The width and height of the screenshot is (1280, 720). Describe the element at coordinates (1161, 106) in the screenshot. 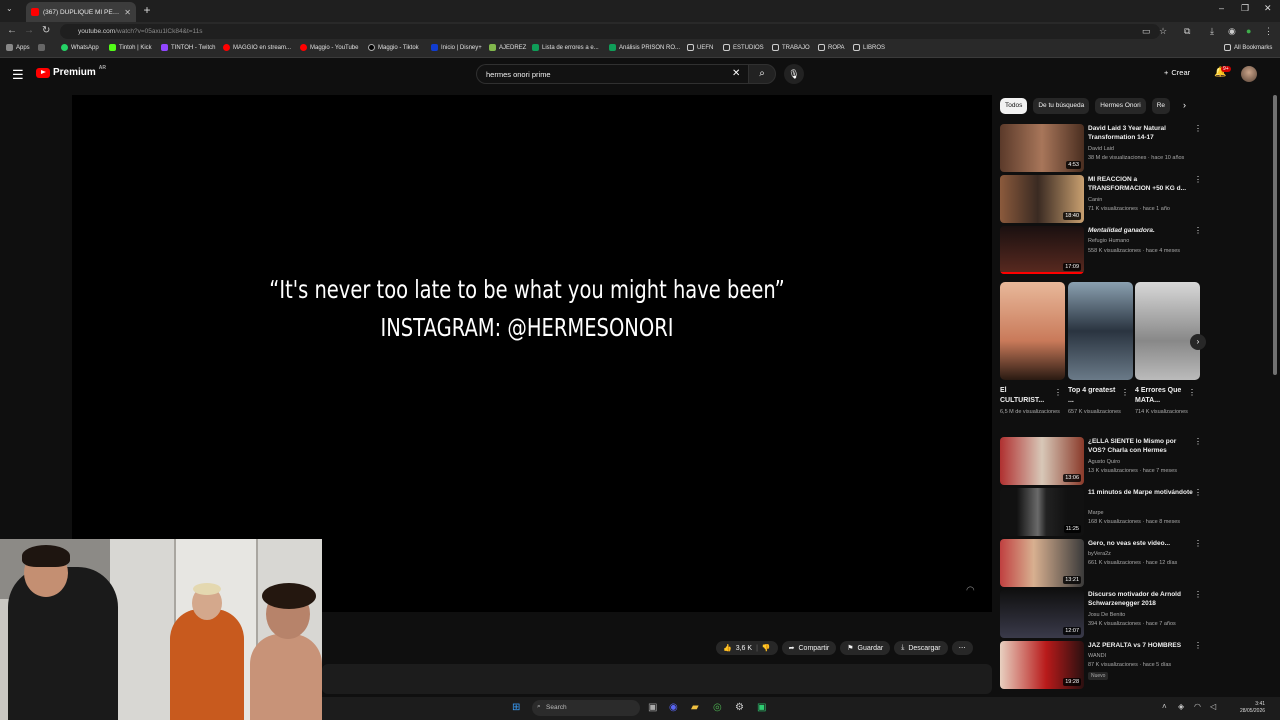

I see `chip-more: Re` at that location.